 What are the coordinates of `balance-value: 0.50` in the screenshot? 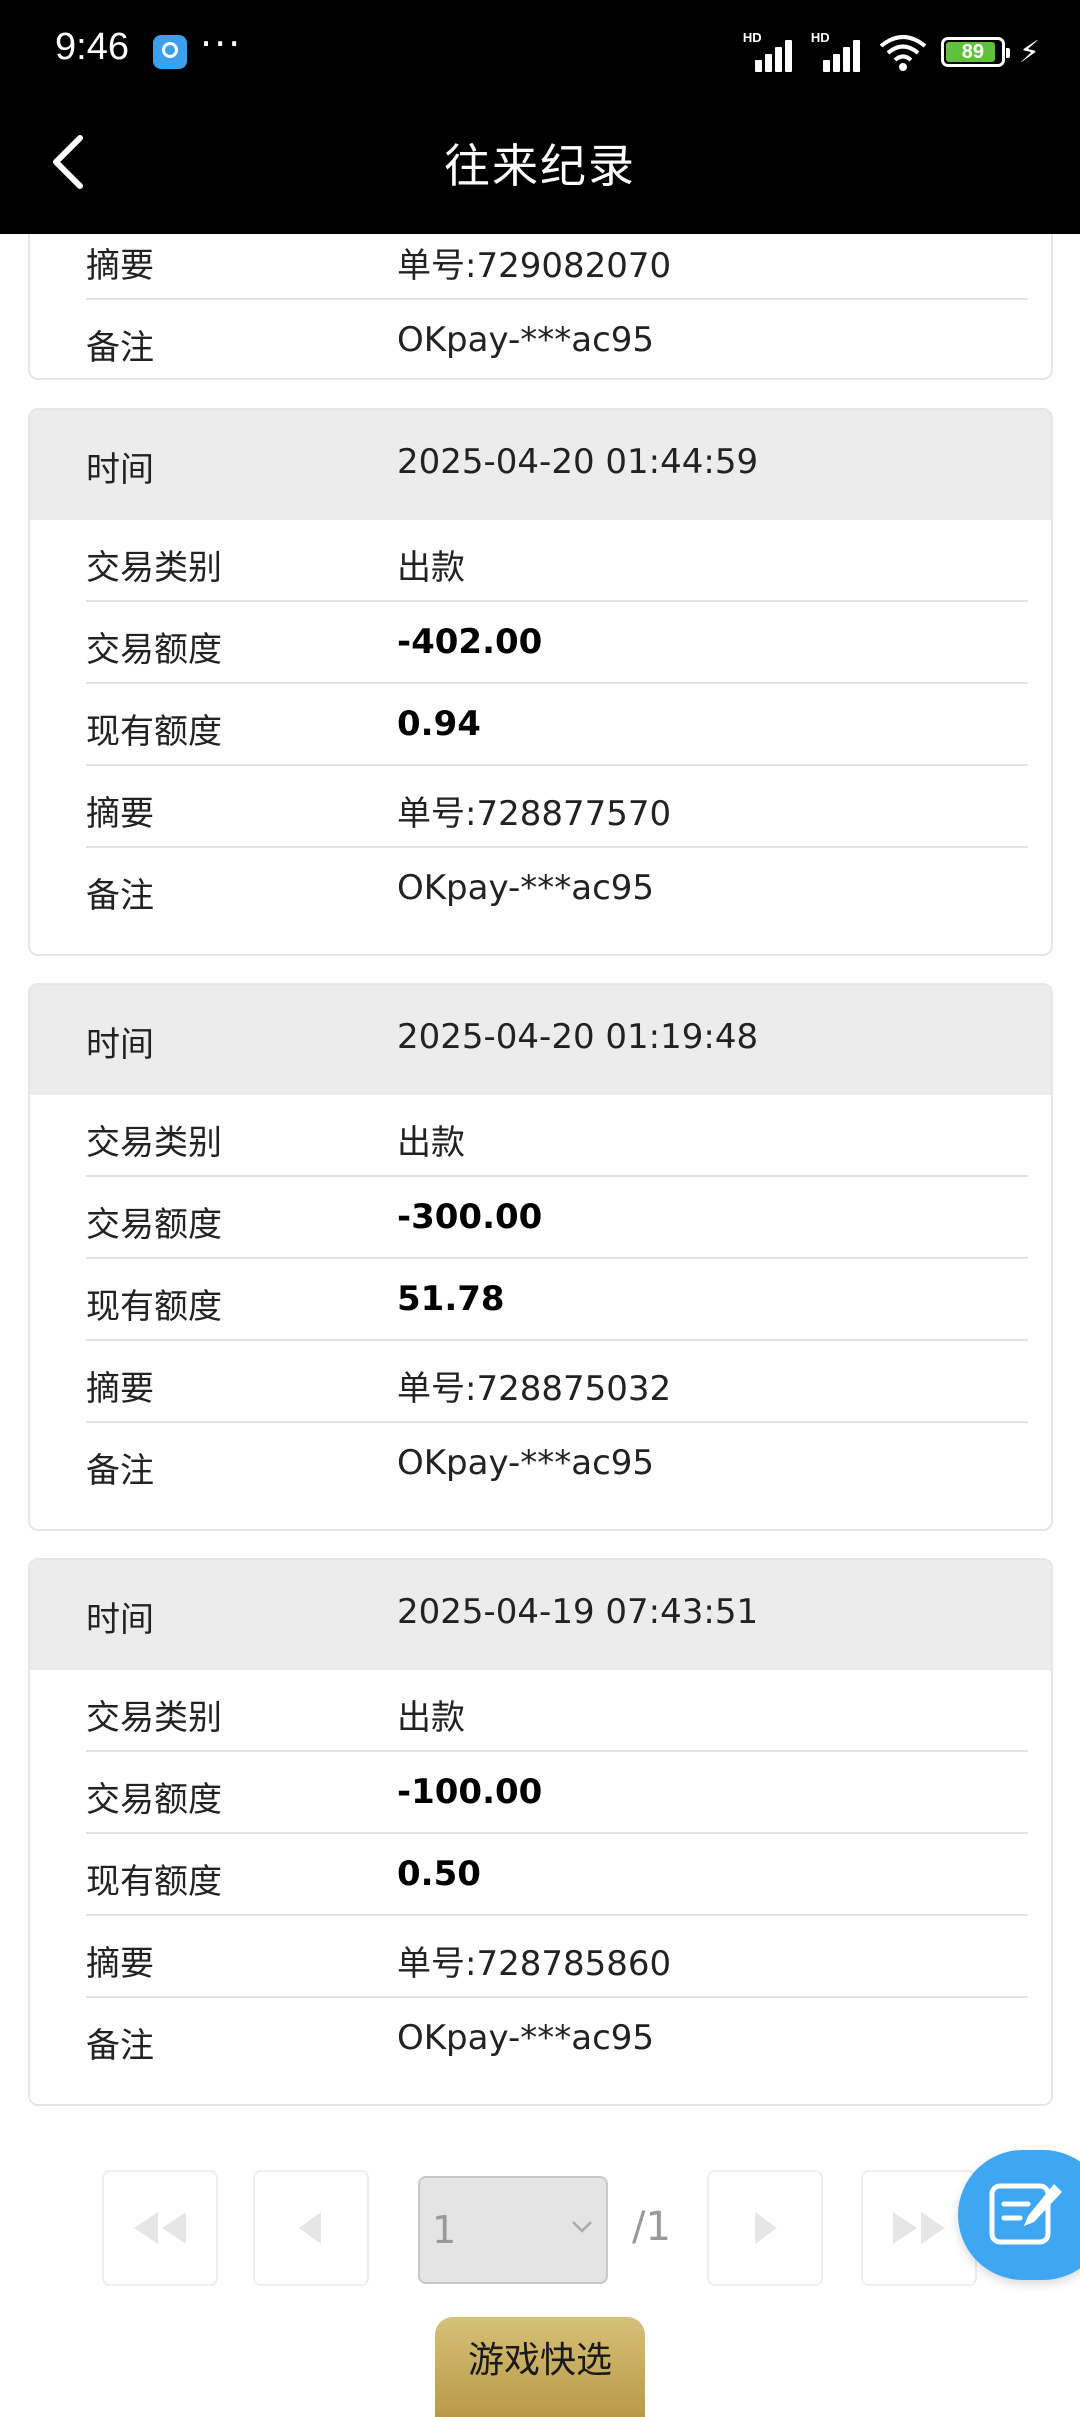 It's located at (439, 1874).